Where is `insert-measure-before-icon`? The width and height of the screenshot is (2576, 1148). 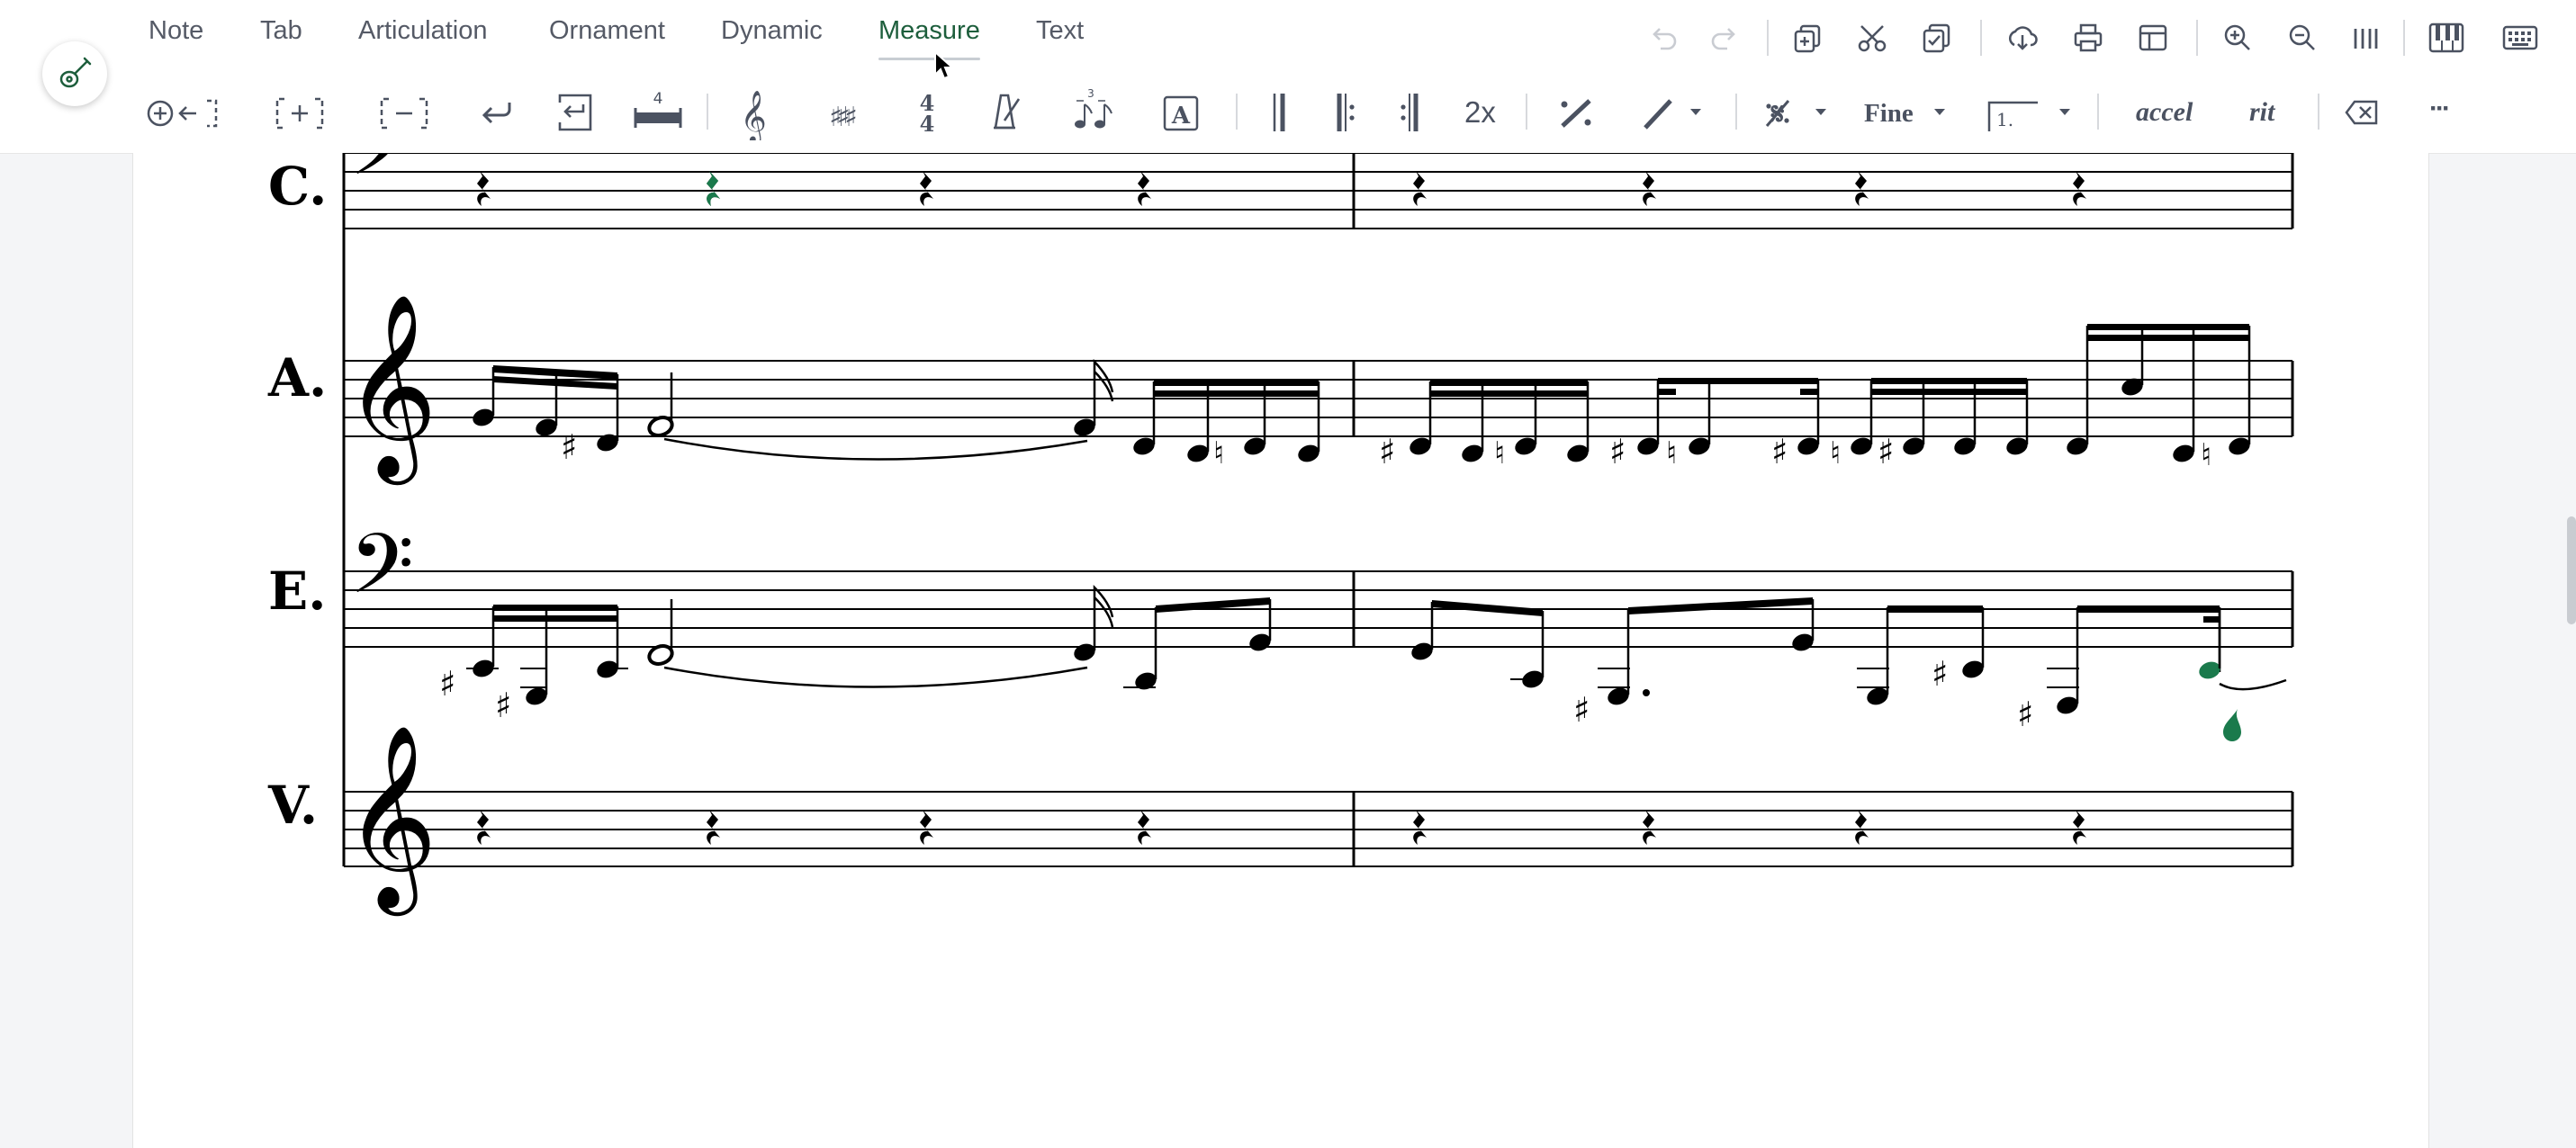 insert-measure-before-icon is located at coordinates (184, 113).